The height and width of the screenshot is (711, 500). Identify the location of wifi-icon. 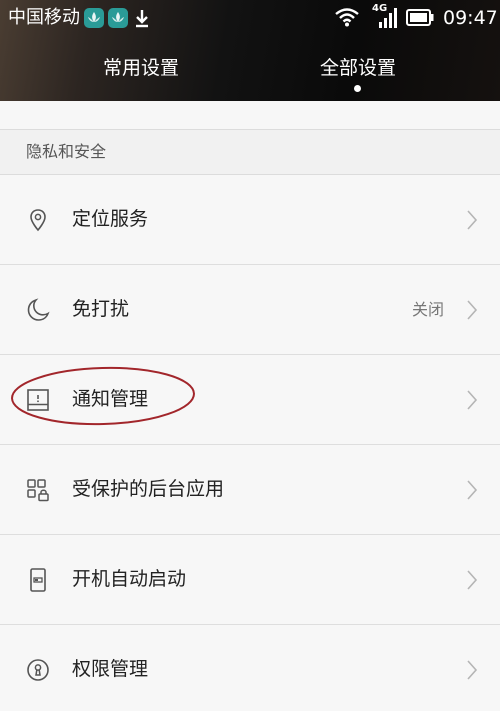
(347, 19).